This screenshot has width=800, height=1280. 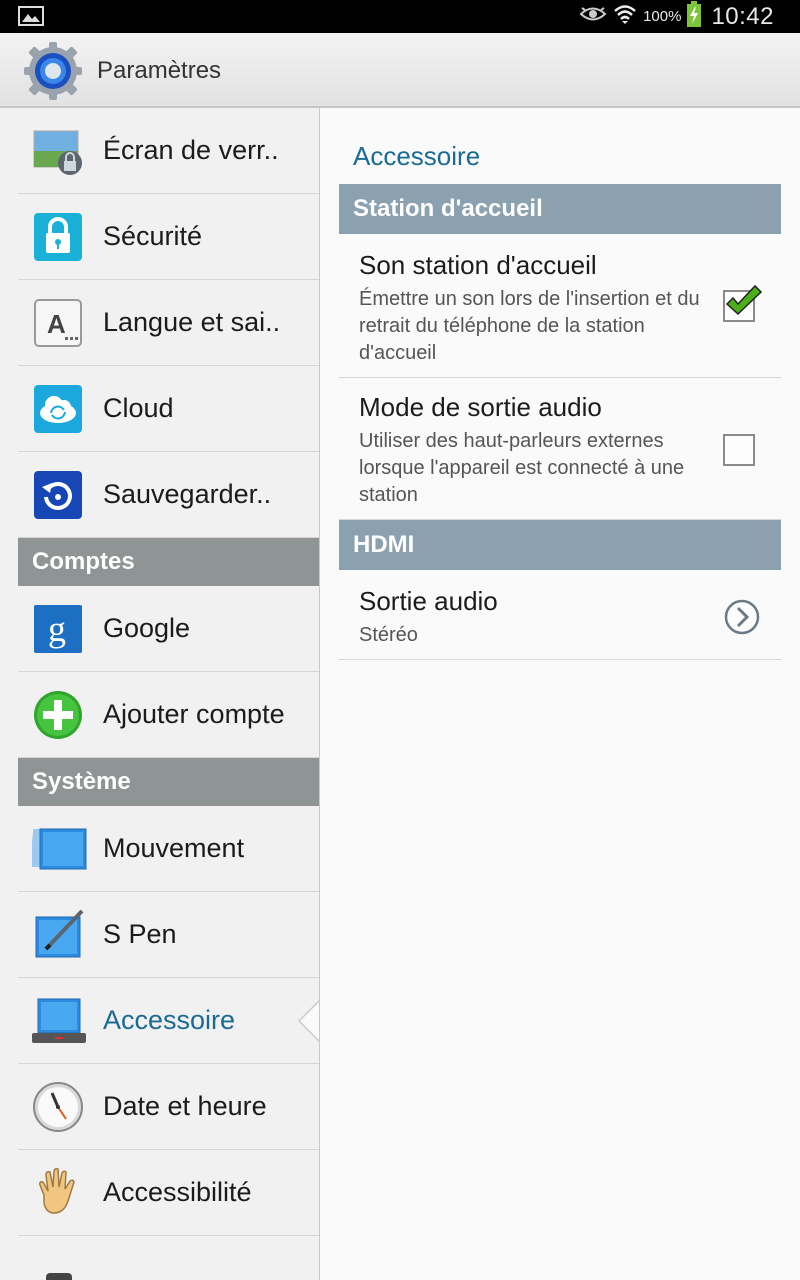 I want to click on sidebar-item-backup: Sauvegarder.., so click(x=168, y=495).